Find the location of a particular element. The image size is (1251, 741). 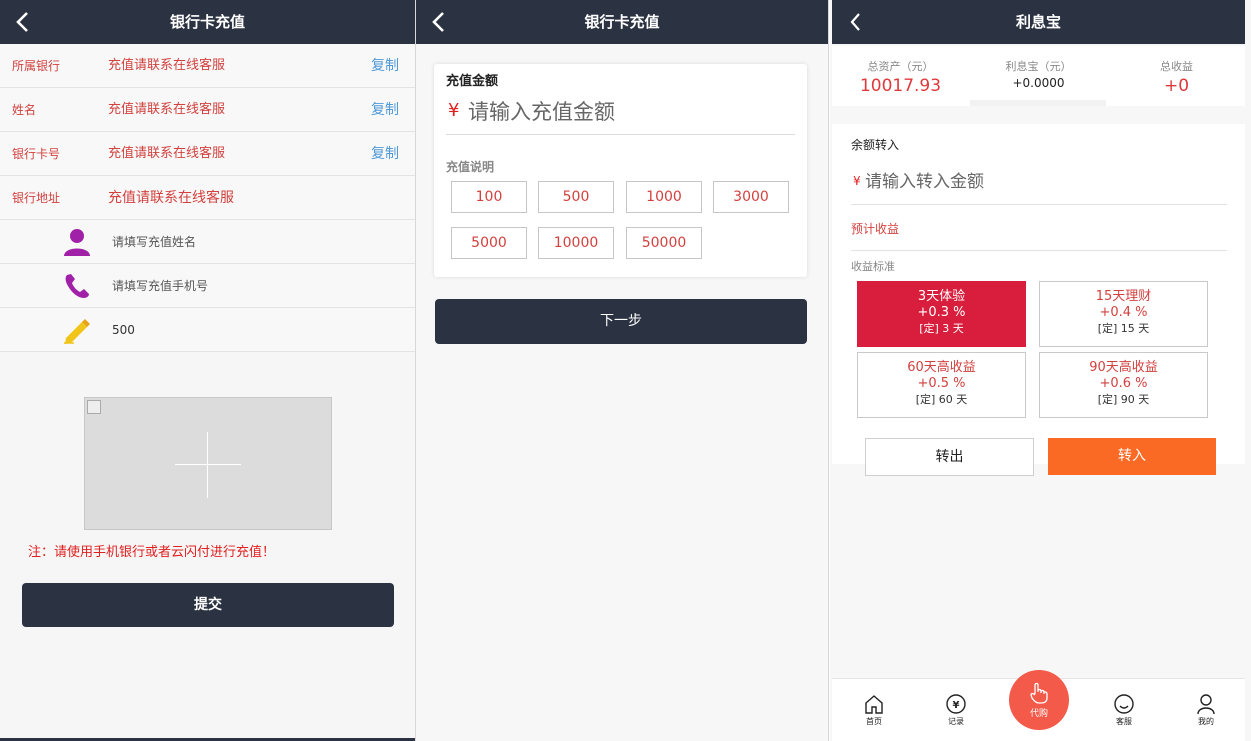

tab-label: 记录 is located at coordinates (956, 721).